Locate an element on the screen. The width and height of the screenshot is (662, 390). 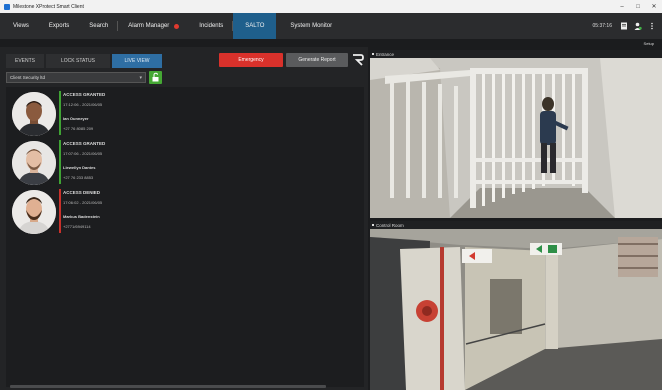
event-user-phone: +27 76 8085 209 is located at coordinates (78, 128).